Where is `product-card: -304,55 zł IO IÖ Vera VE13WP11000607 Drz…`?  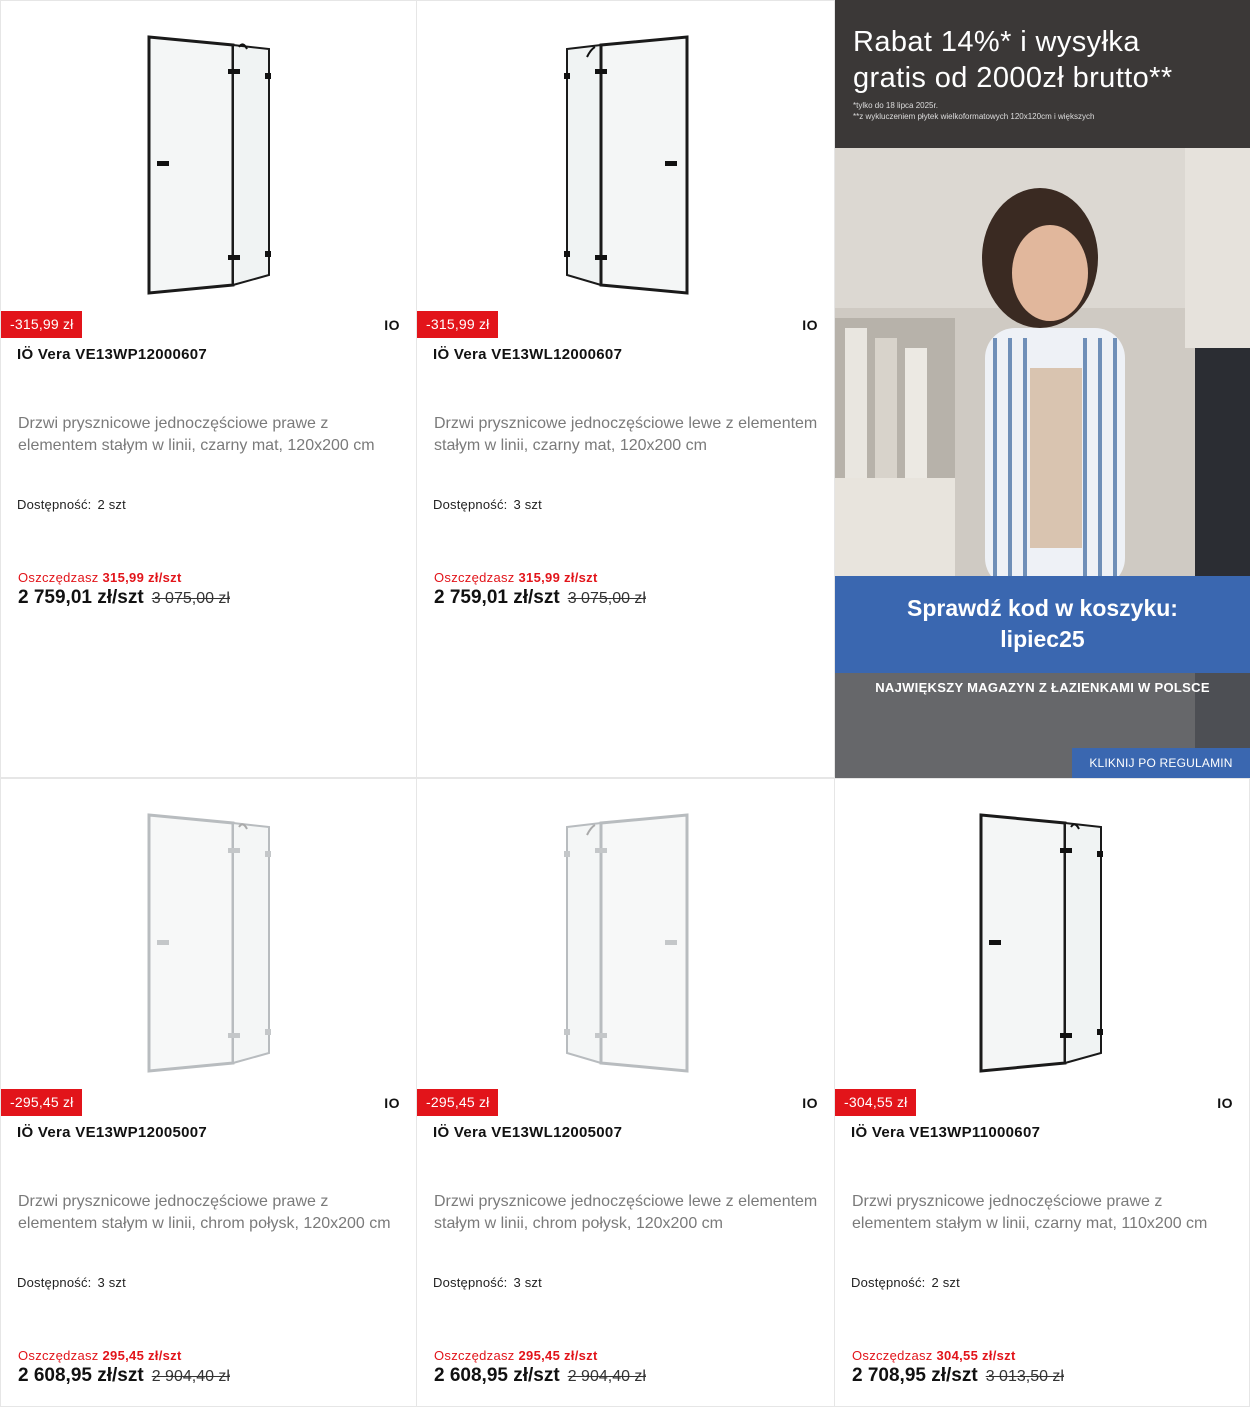 product-card: -304,55 zł IO IÖ Vera VE13WP11000607 Drz… is located at coordinates (1042, 1092).